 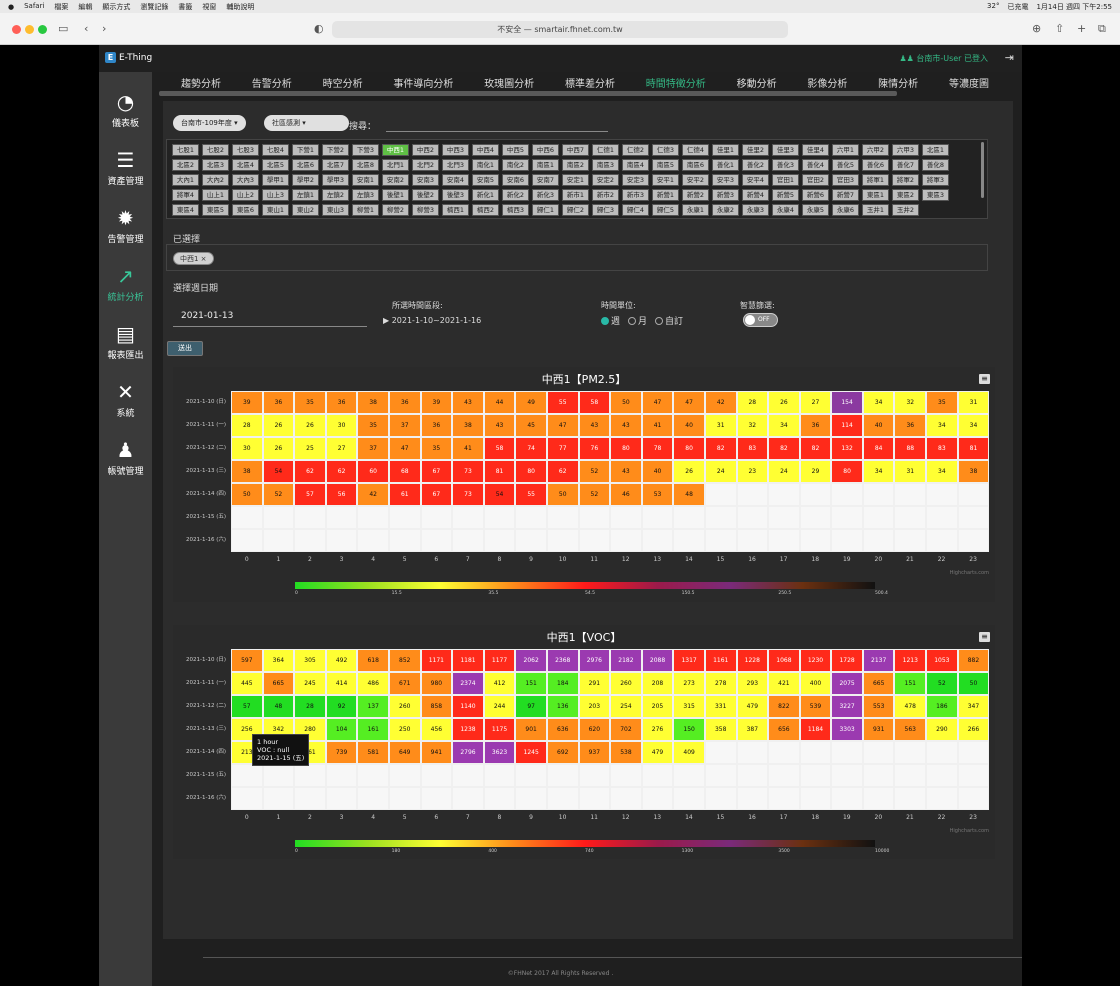 I want to click on station-chip: 歸仁4, so click(x=635, y=210).